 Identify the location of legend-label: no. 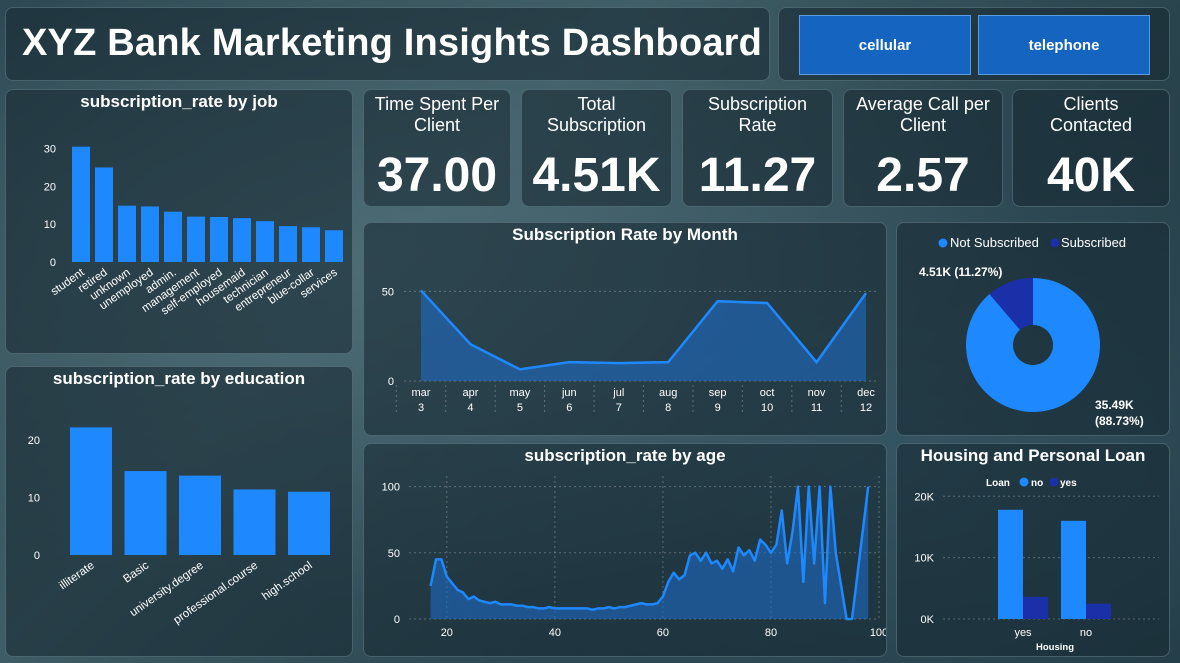
(1037, 483).